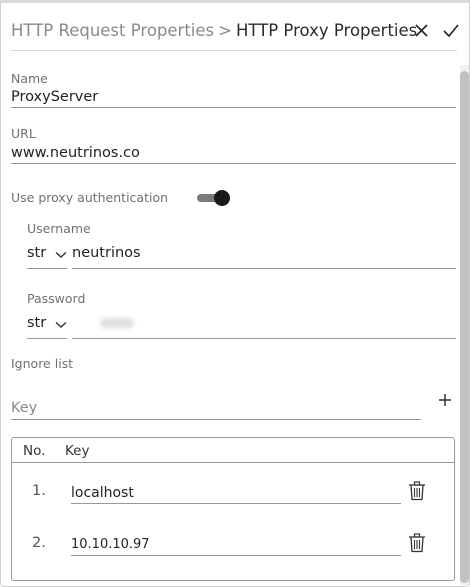 The height and width of the screenshot is (587, 470). What do you see at coordinates (24, 408) in the screenshot?
I see `ignore-key-input: Key` at bounding box center [24, 408].